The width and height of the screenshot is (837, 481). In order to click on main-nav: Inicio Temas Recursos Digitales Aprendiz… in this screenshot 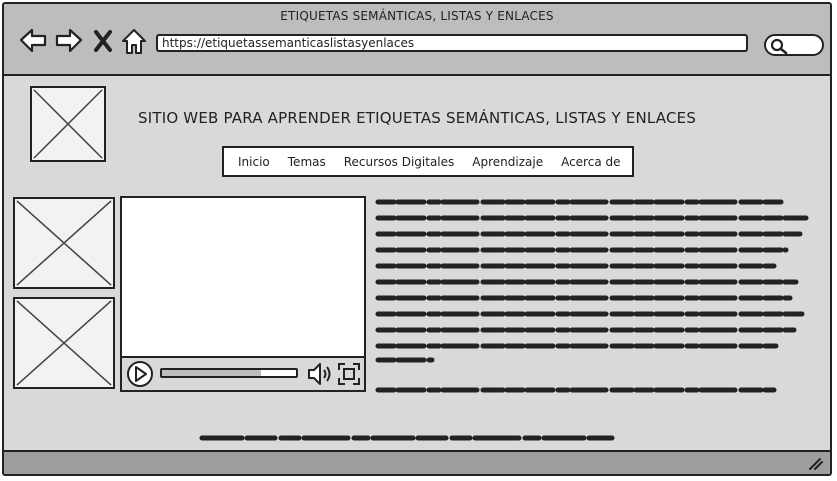, I will do `click(428, 161)`.